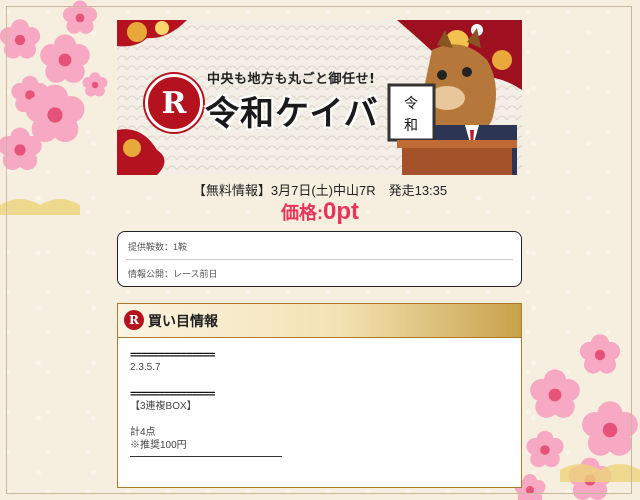 The width and height of the screenshot is (640, 500). I want to click on banner-tagline: 中央も地方も丸ごと御任せ!, so click(291, 79).